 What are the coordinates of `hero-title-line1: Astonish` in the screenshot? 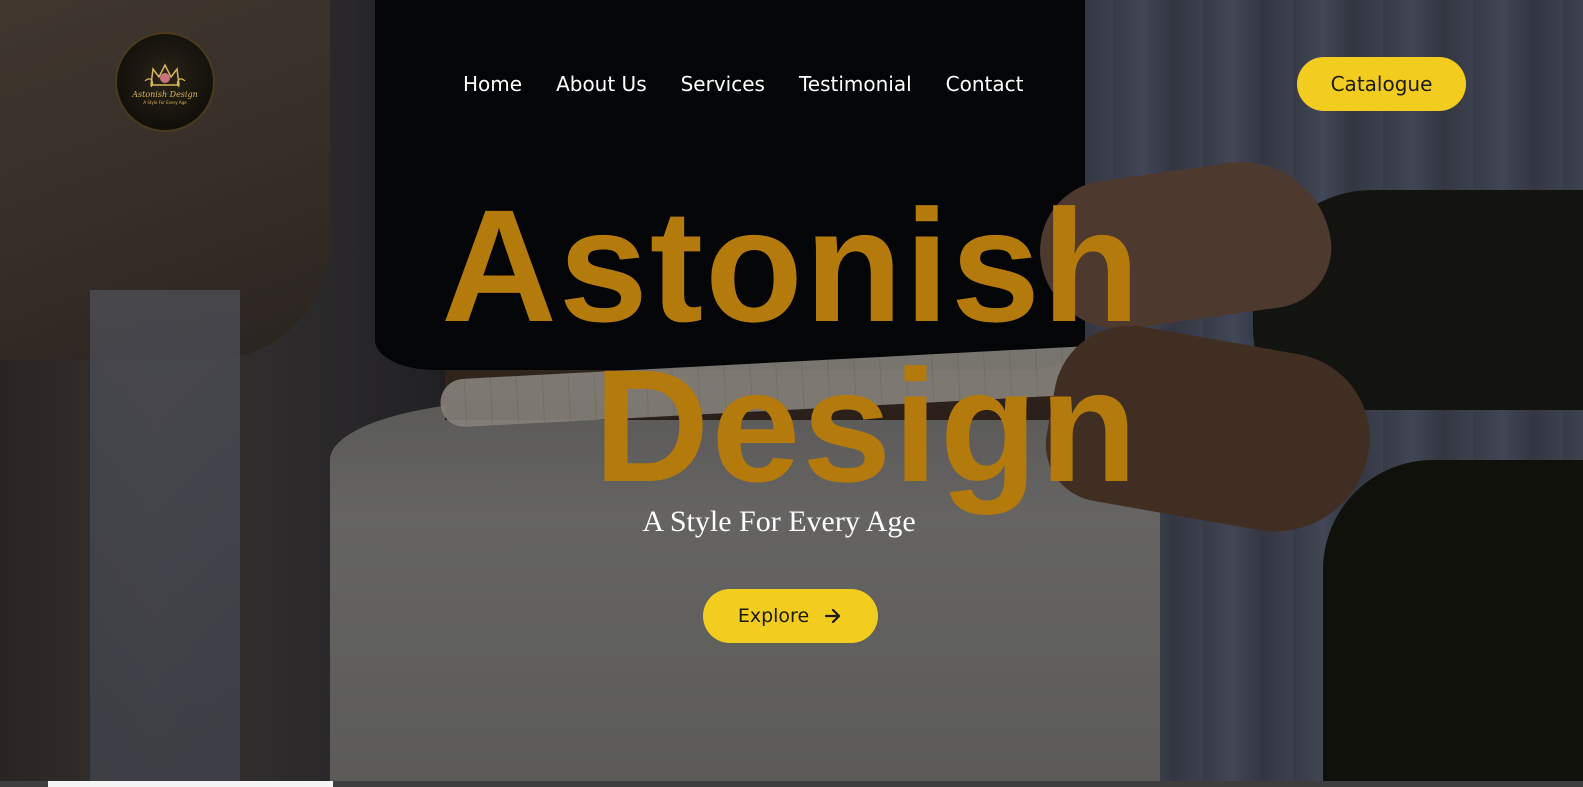 It's located at (791, 265).